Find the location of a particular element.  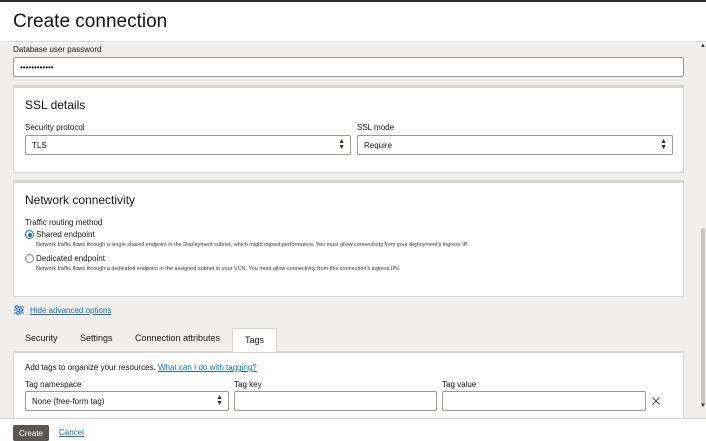

tags-intro-text: Add tags to organize your resources. is located at coordinates (90, 367).